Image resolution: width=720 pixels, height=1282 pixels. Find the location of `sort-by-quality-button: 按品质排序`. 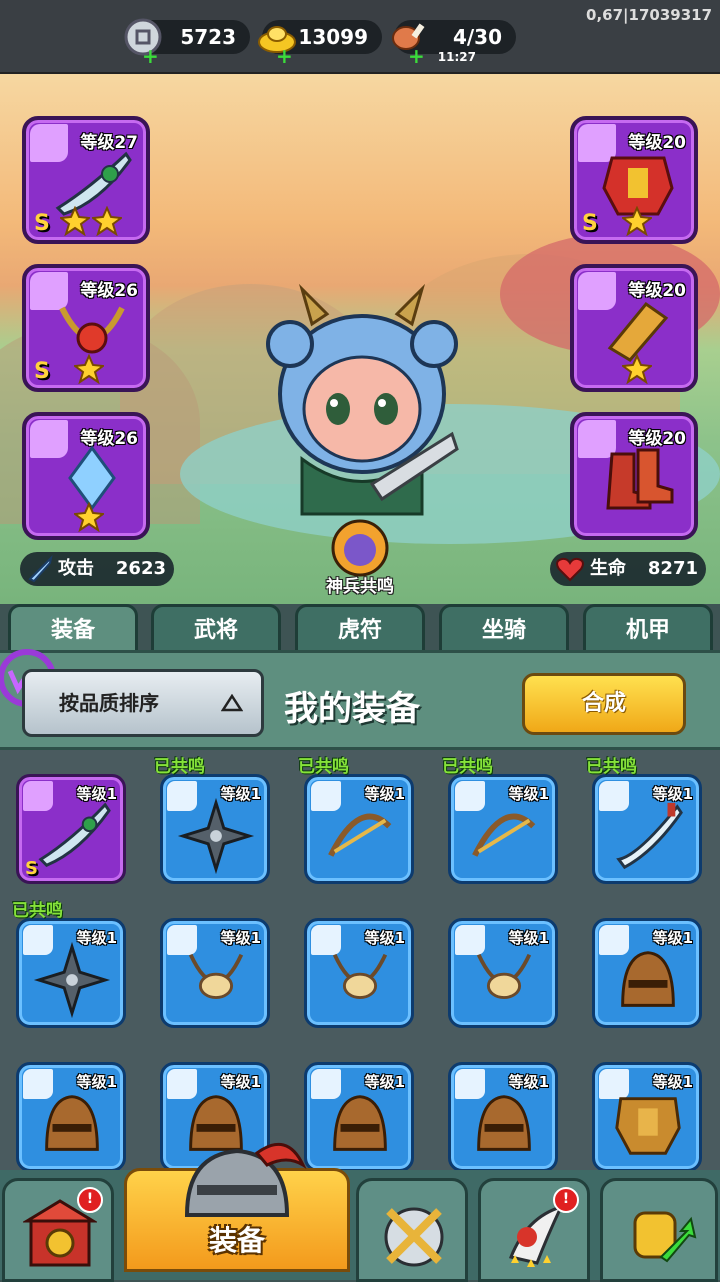

sort-by-quality-button: 按品质排序 is located at coordinates (143, 703).